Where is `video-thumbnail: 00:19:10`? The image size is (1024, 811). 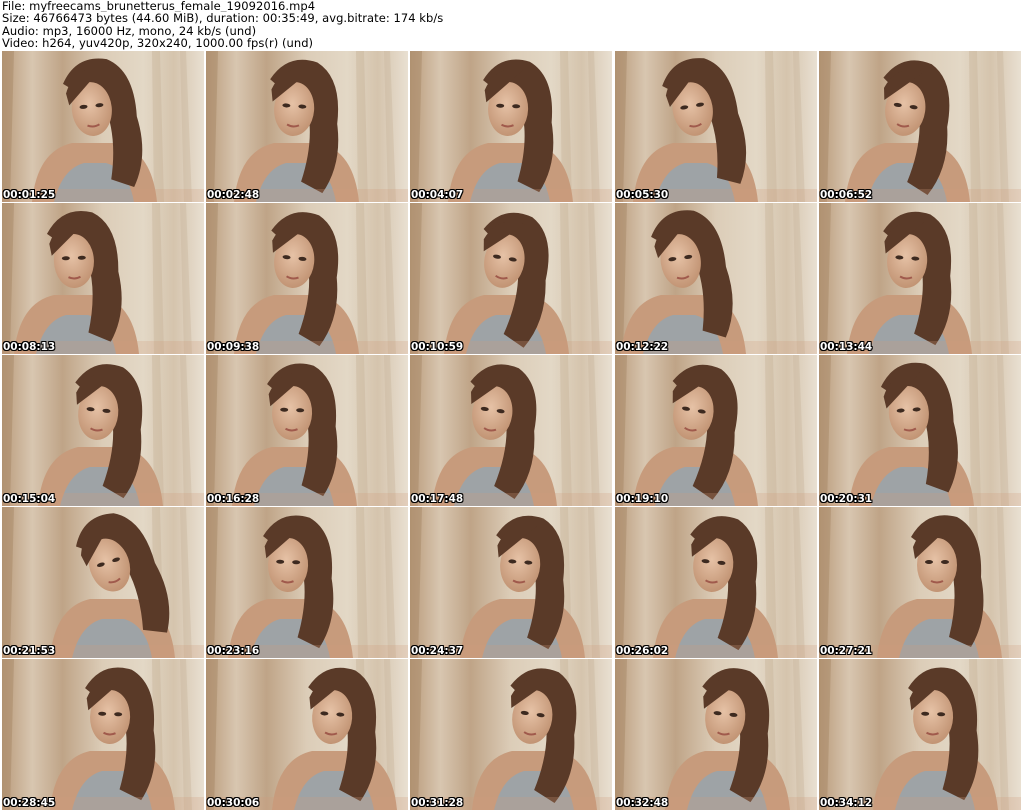 video-thumbnail: 00:19:10 is located at coordinates (716, 430).